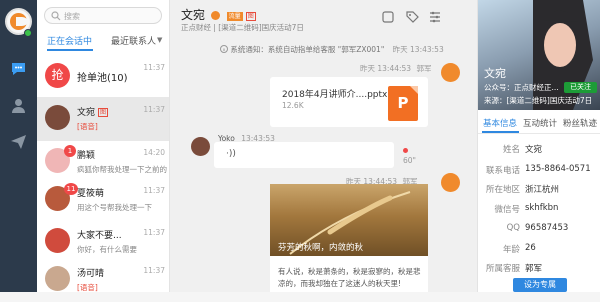 This screenshot has width=600, height=302. What do you see at coordinates (200, 146) in the screenshot?
I see `contact-avatar` at bounding box center [200, 146].